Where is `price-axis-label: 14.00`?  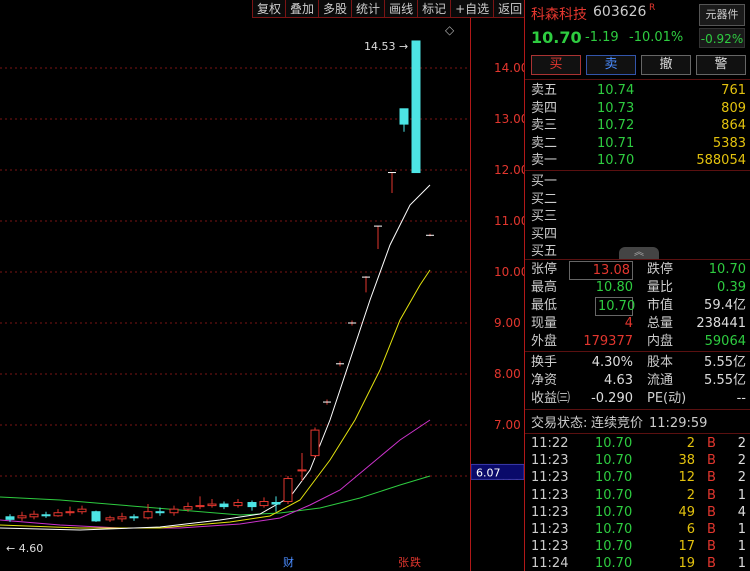 price-axis-label: 14.00 is located at coordinates (509, 68).